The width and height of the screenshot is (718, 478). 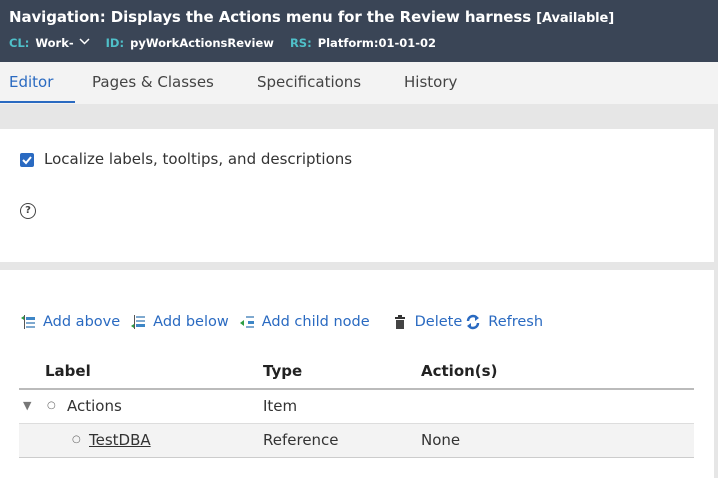 What do you see at coordinates (37, 102) in the screenshot?
I see `active-tab-indicator` at bounding box center [37, 102].